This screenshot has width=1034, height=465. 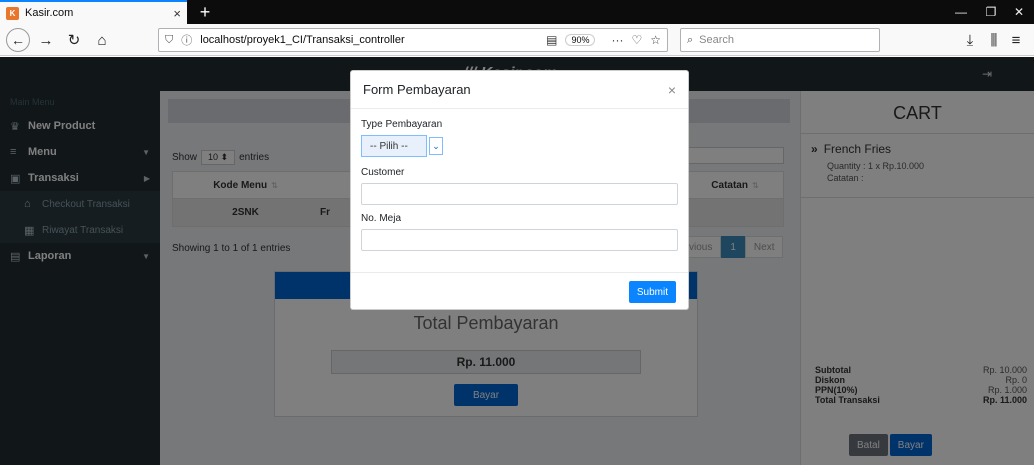 What do you see at coordinates (93, 12) in the screenshot?
I see `browser-tab: K Kasir.com ×` at bounding box center [93, 12].